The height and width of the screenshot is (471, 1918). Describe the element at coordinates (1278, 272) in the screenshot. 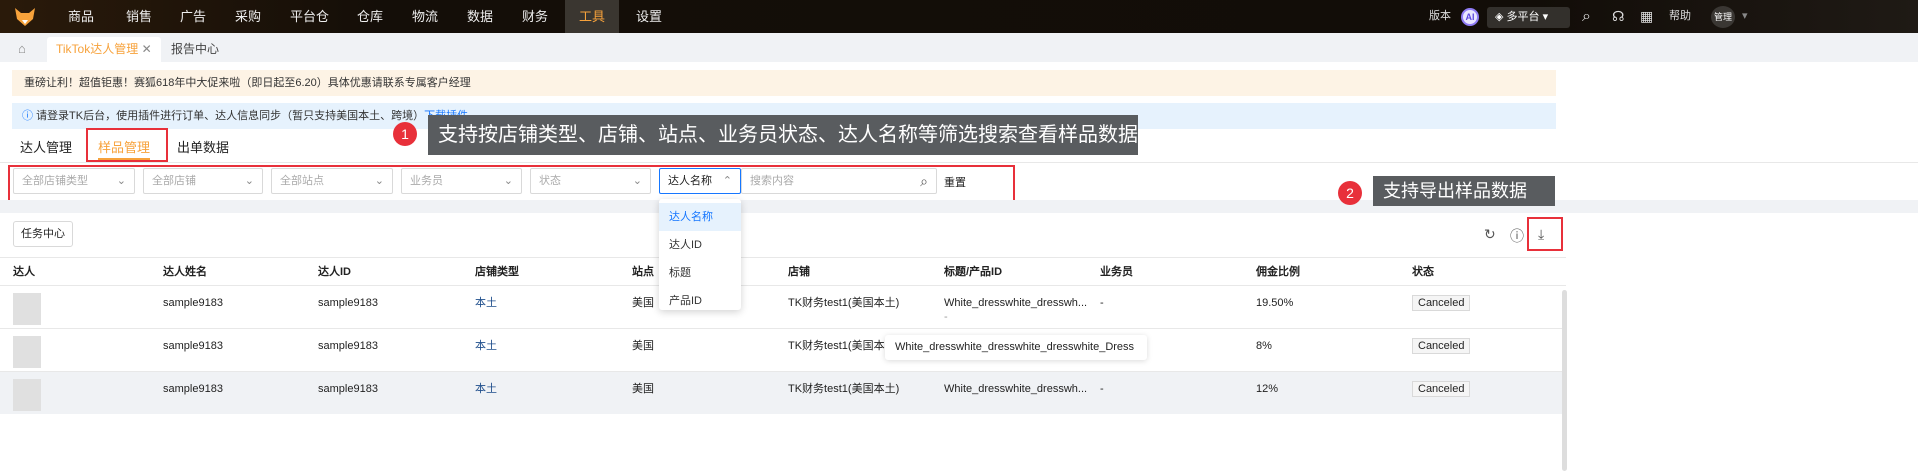

I see `col-header: 佣金比例` at that location.